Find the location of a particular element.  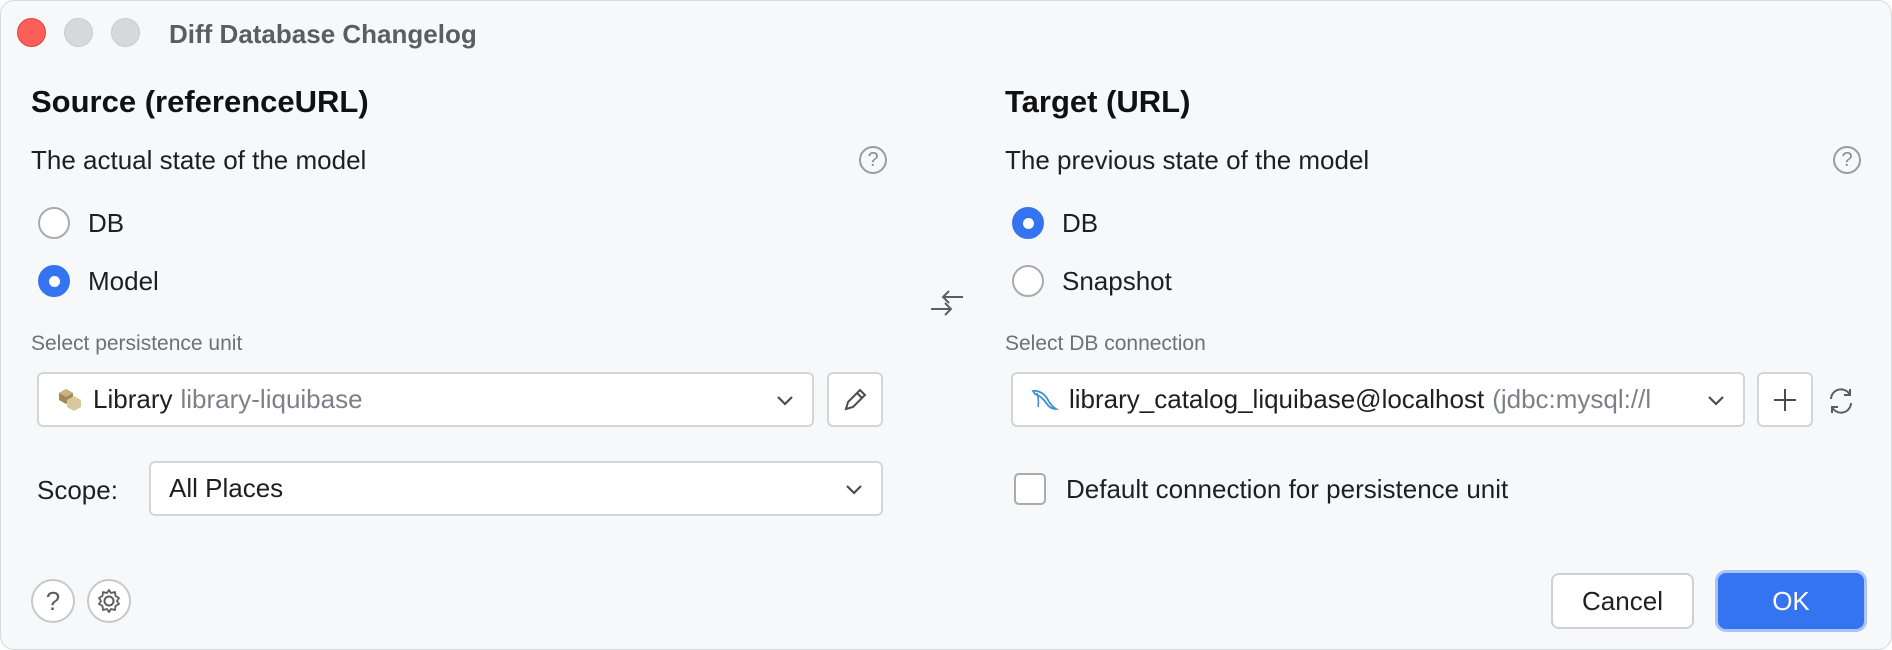

refresh-icon is located at coordinates (1841, 401).